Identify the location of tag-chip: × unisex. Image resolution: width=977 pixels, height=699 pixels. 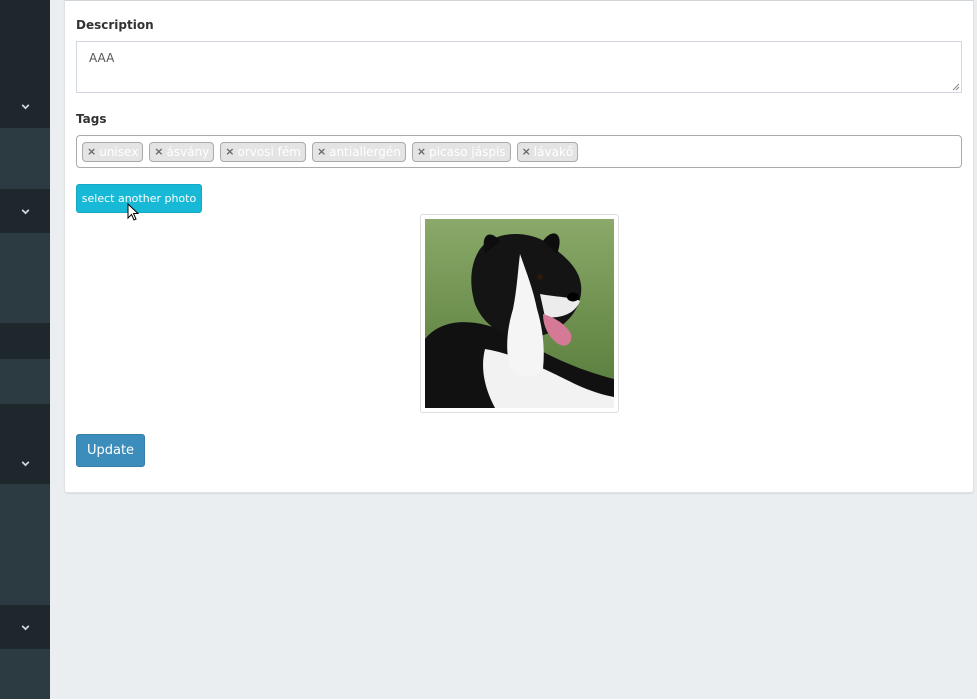
(113, 151).